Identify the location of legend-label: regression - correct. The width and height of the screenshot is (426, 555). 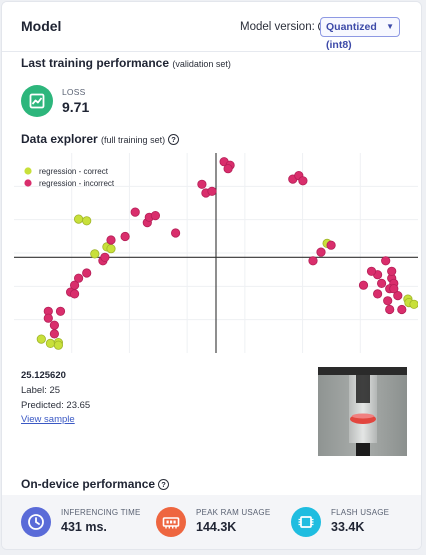
(74, 171).